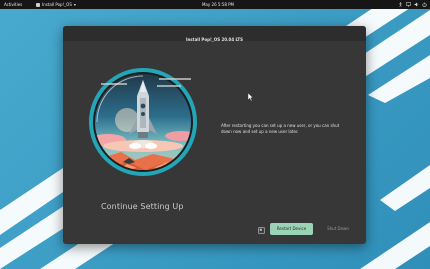 This screenshot has height=269, width=430. What do you see at coordinates (408, 4) in the screenshot?
I see `network-icon` at bounding box center [408, 4].